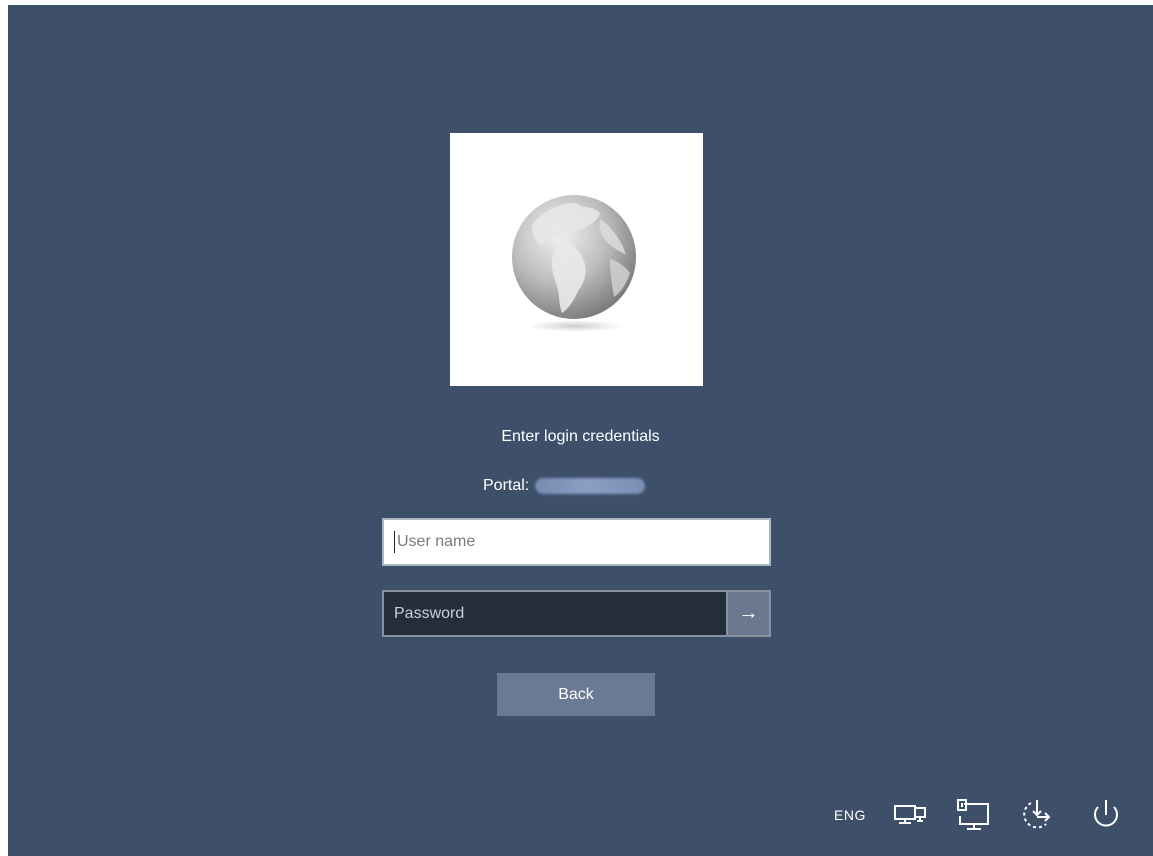 This screenshot has width=1153, height=856. I want to click on username-field: User name, so click(576, 542).